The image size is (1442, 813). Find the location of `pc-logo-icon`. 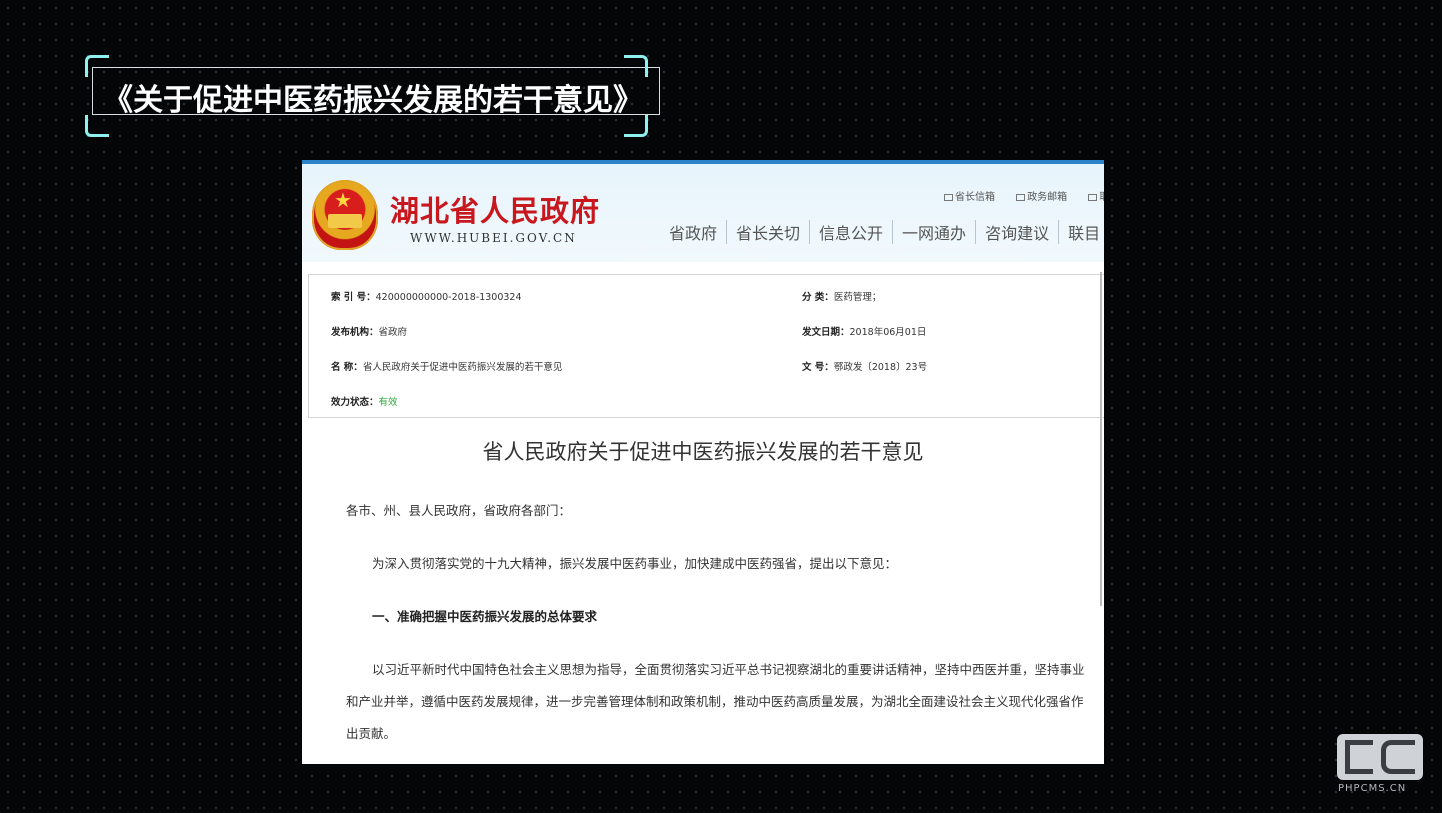

pc-logo-icon is located at coordinates (1380, 757).